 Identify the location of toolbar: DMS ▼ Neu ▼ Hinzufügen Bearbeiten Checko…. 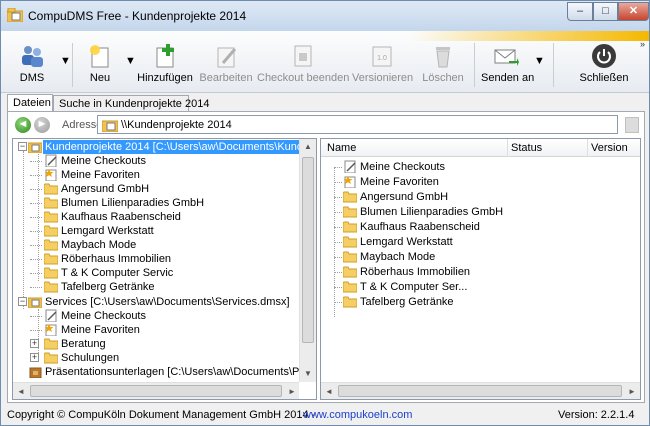
(325, 62).